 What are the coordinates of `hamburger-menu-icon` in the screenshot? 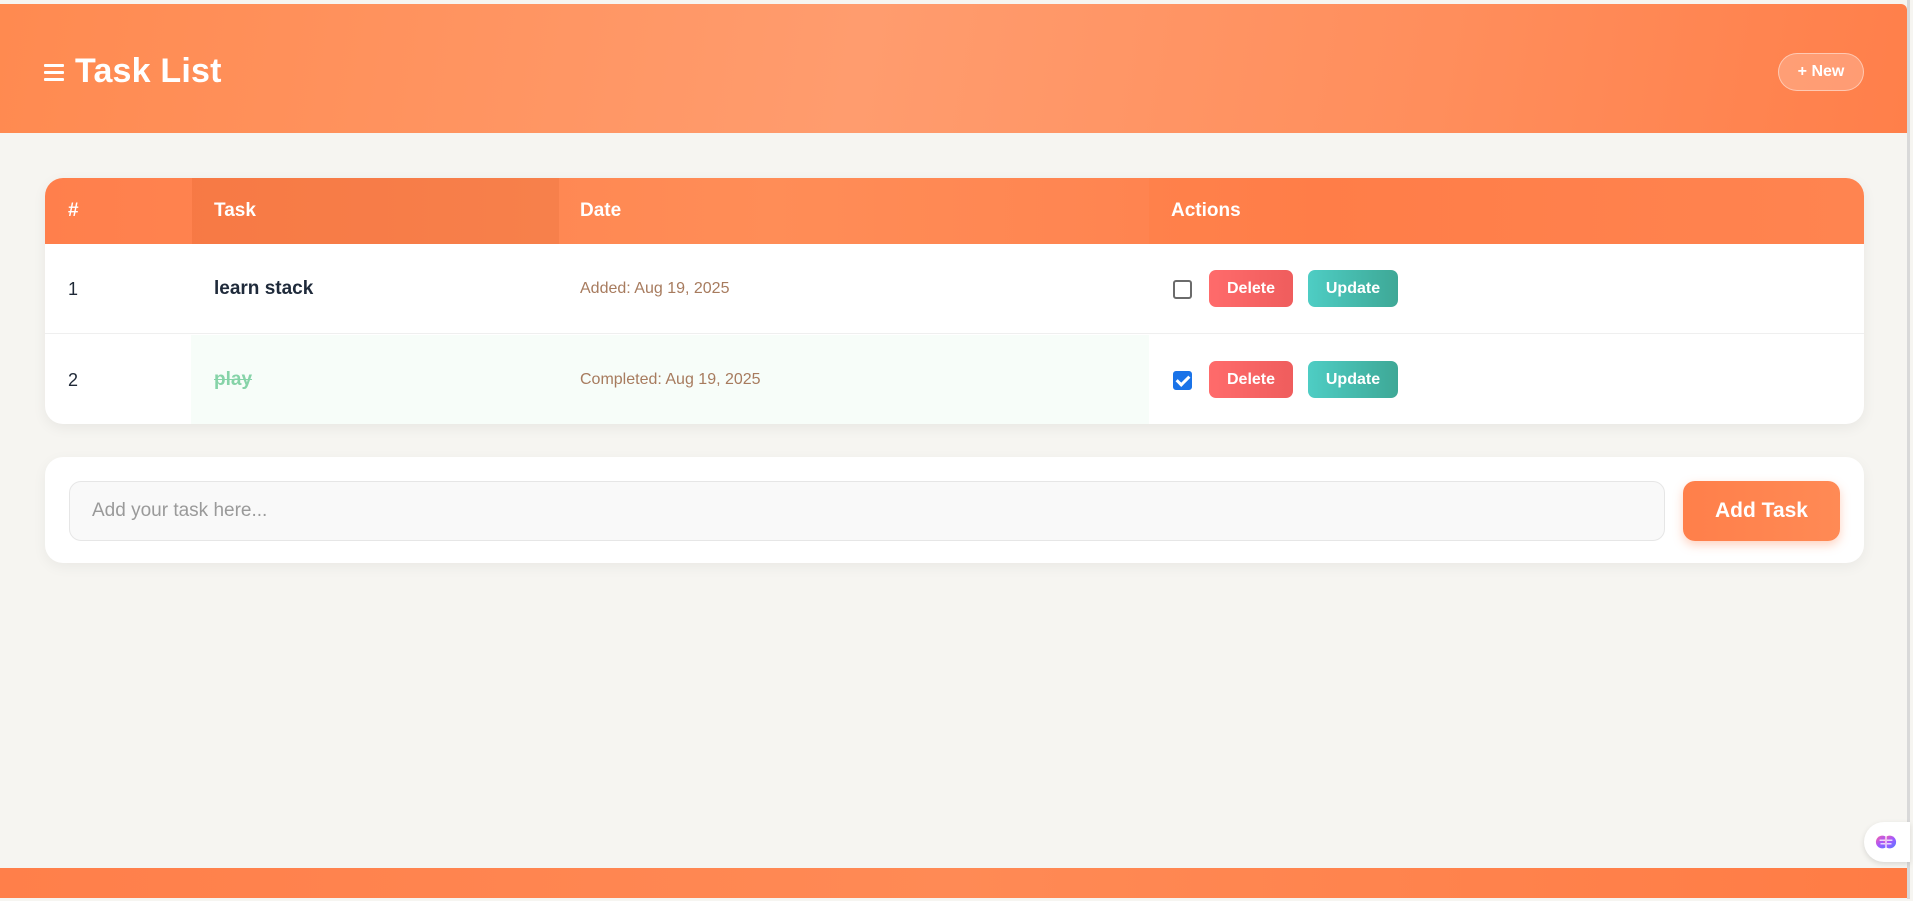 It's located at (54, 73).